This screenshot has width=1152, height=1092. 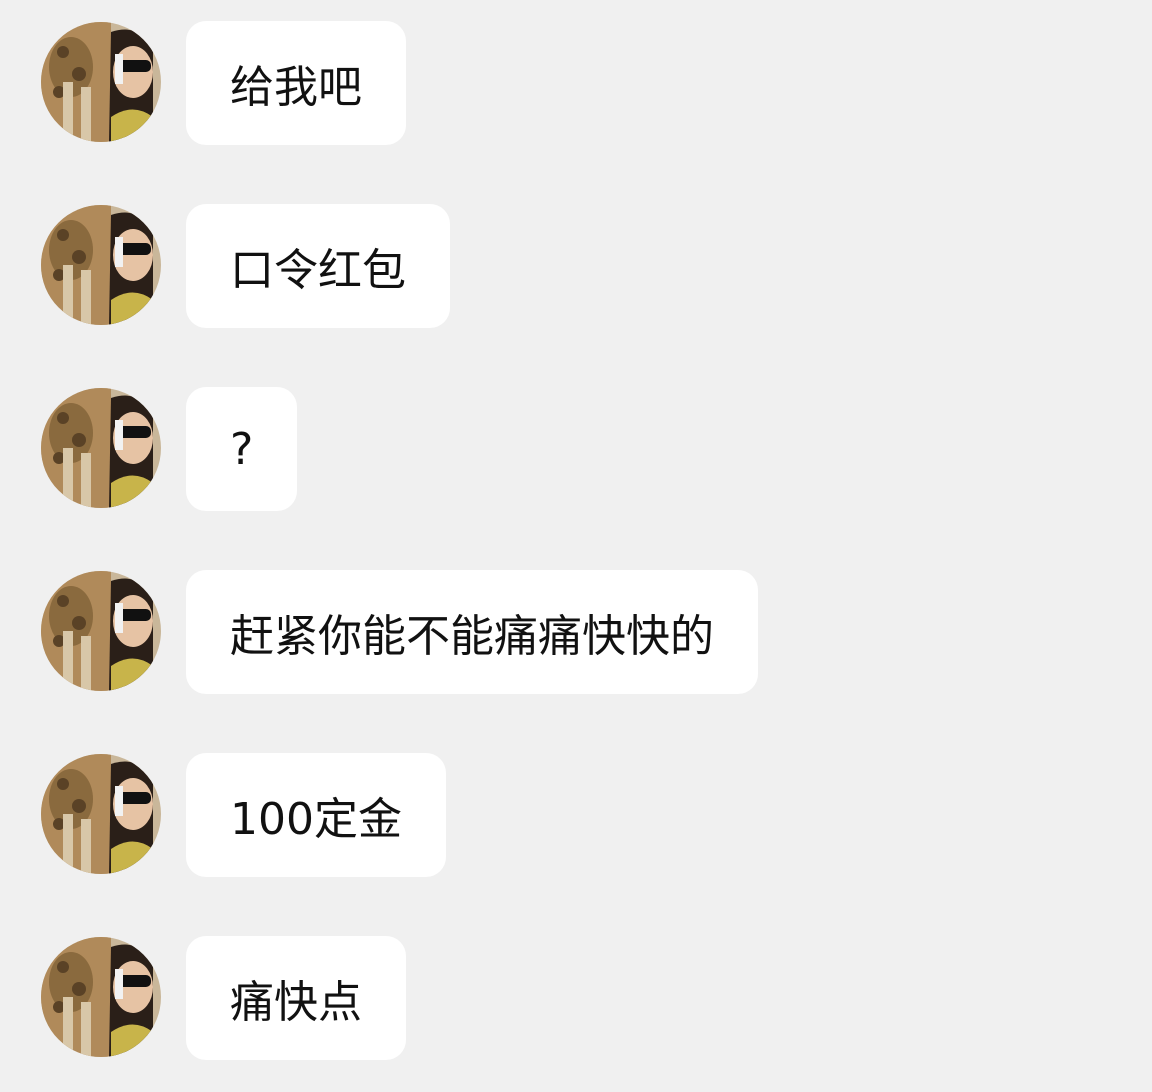 I want to click on message-text: 痛快点, so click(x=296, y=1002).